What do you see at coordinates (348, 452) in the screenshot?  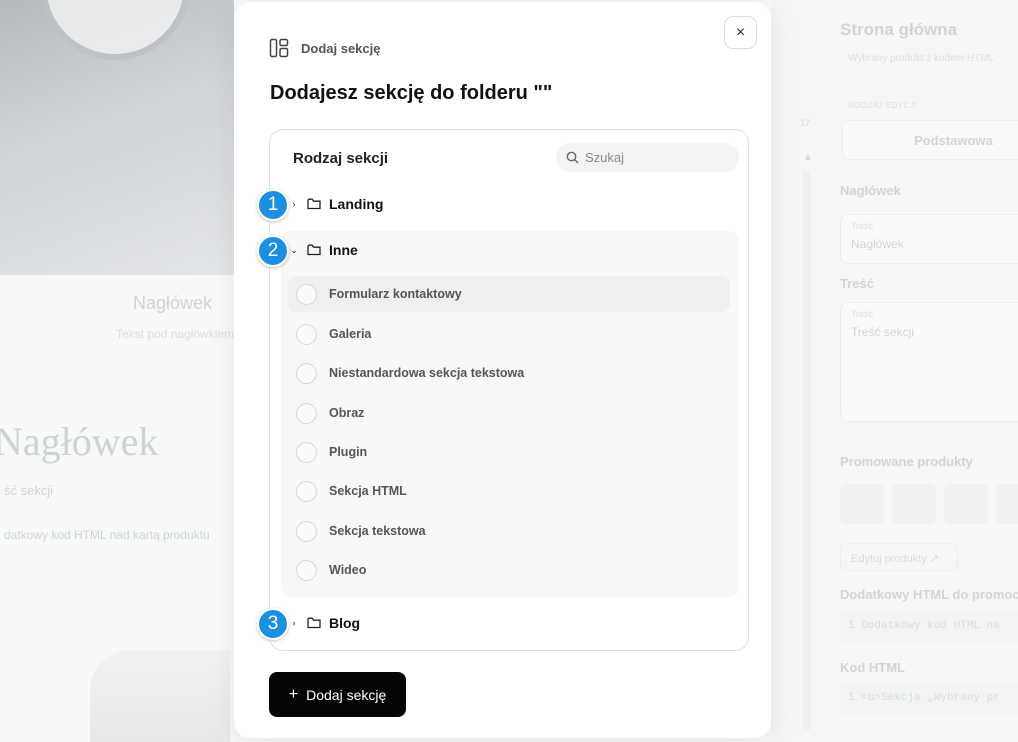 I see `section-option-label: Plugin` at bounding box center [348, 452].